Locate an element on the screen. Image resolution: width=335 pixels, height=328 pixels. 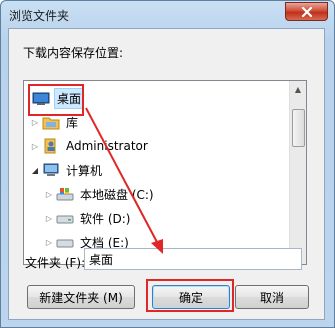
annotation-arrow is located at coordinates (124, 180).